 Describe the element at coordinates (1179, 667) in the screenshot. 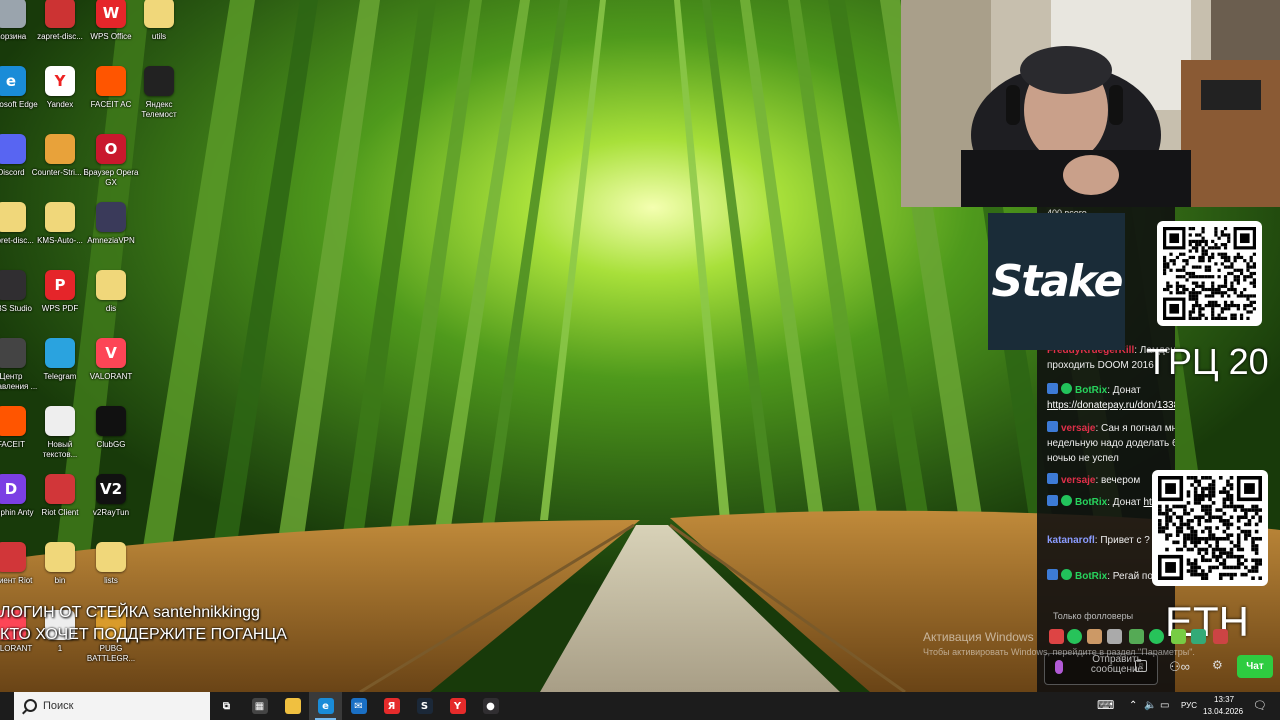

I see `channel-points-icon: ⚇∞` at that location.